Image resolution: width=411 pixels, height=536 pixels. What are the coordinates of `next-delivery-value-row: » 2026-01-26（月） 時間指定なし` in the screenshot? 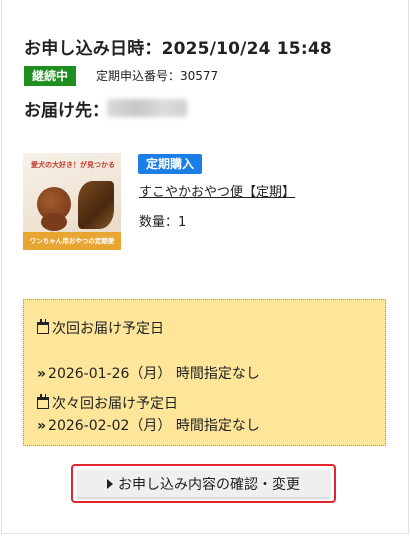 It's located at (148, 373).